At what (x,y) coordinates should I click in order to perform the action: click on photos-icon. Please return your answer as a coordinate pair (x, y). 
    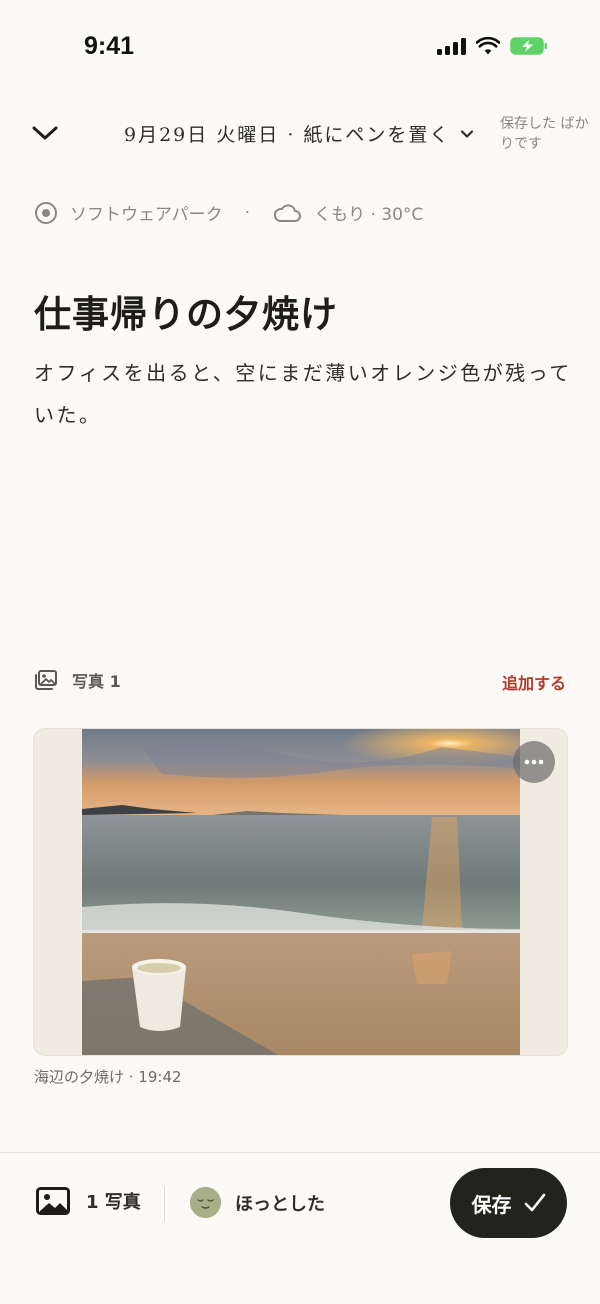
    Looking at the image, I should click on (46, 680).